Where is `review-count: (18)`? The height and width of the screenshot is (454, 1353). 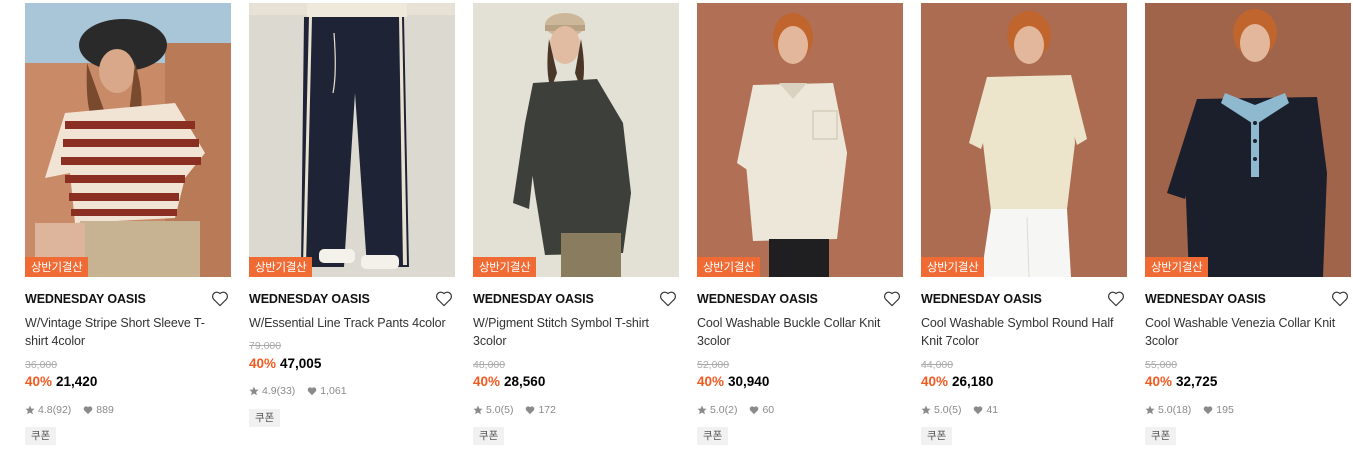
review-count: (18) is located at coordinates (1182, 410).